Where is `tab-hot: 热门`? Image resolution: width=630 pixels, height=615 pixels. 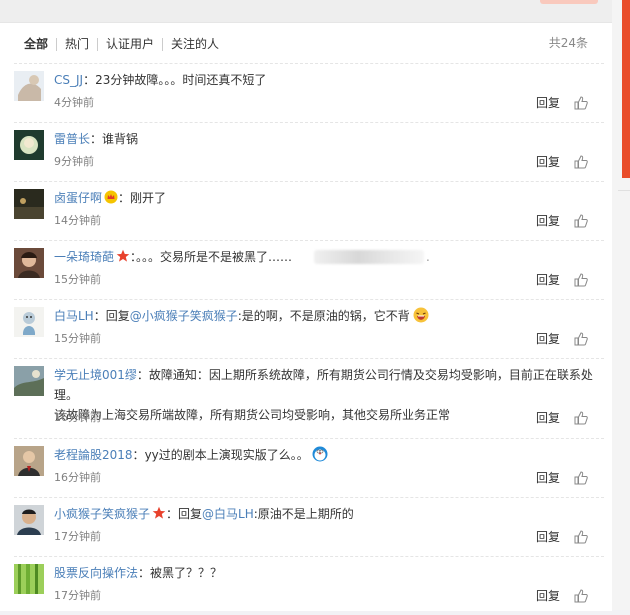 tab-hot: 热门 is located at coordinates (76, 44).